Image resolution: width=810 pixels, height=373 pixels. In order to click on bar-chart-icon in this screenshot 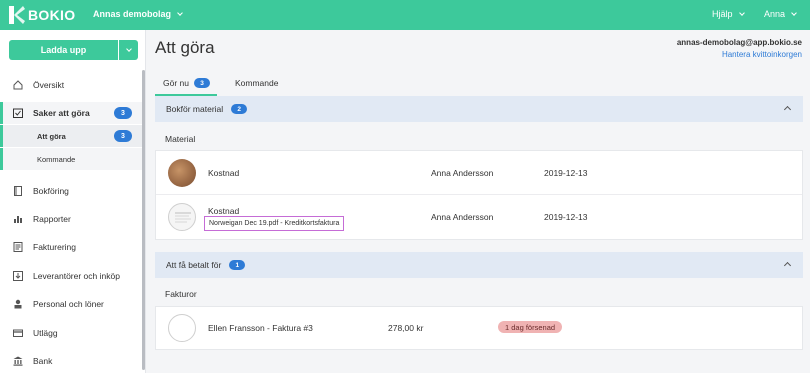, I will do `click(18, 219)`.